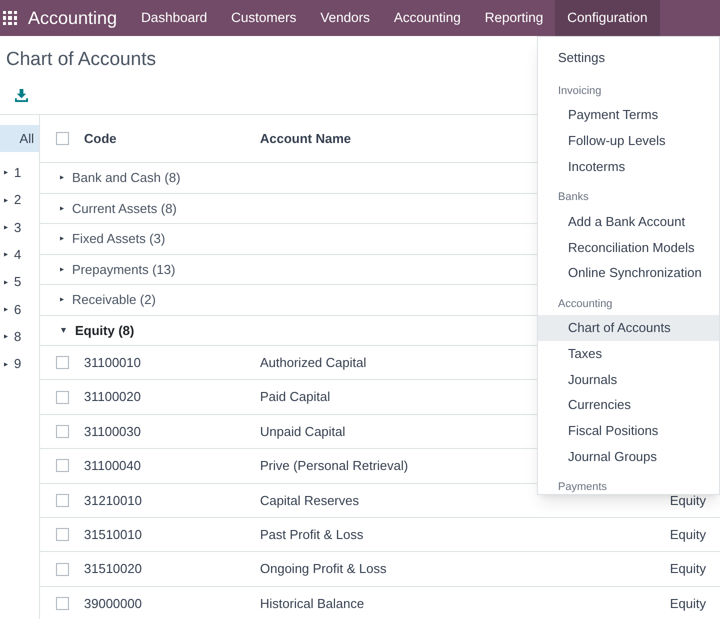  I want to click on account-name-cell-text: Past Profit & Loss, so click(312, 535).